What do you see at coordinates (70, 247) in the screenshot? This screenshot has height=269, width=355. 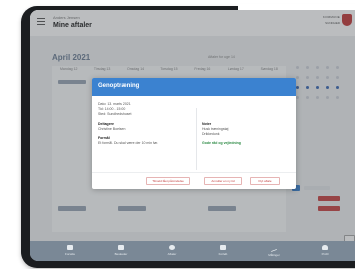 I see `home-icon` at bounding box center [70, 247].